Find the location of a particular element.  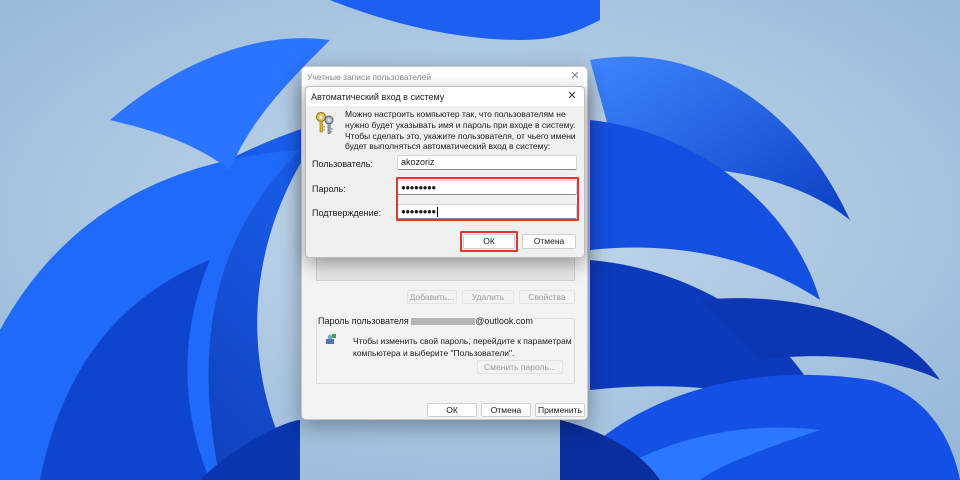

auto-signin-title: Автоматический вход в систему is located at coordinates (378, 97).